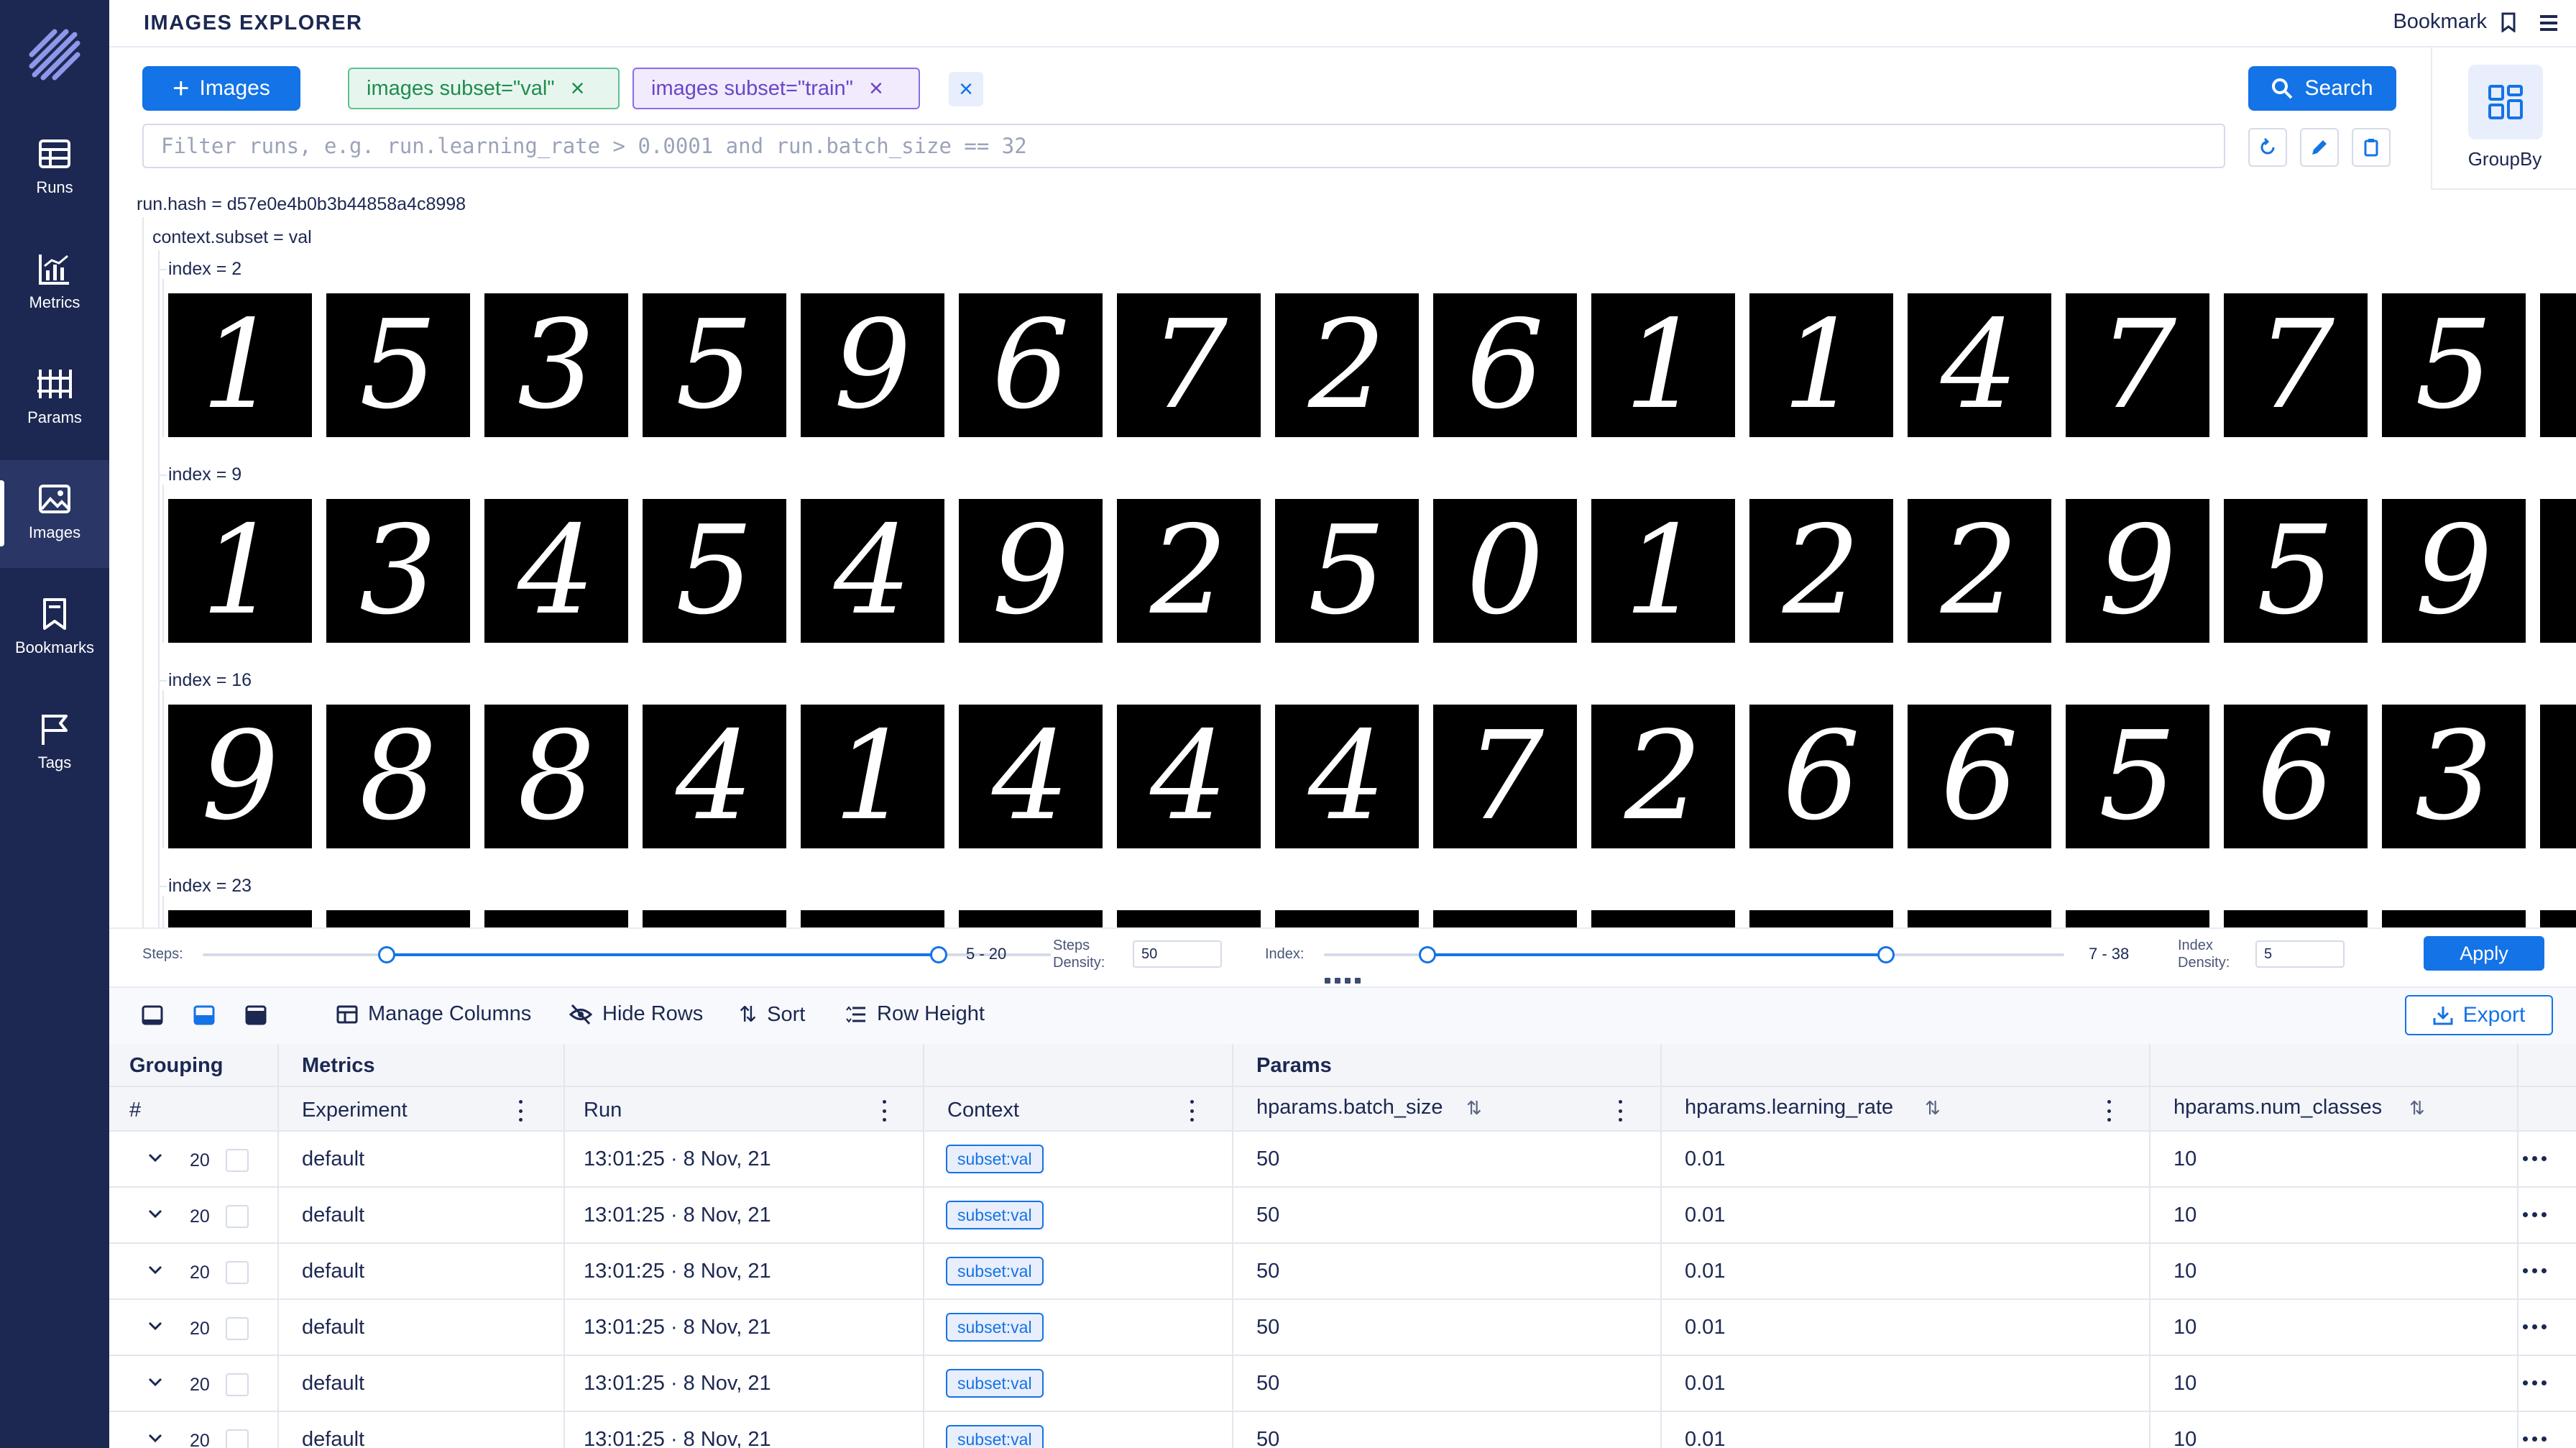 The height and width of the screenshot is (1448, 2576). Describe the element at coordinates (915, 1014) in the screenshot. I see `row-height-button: Row Height` at that location.